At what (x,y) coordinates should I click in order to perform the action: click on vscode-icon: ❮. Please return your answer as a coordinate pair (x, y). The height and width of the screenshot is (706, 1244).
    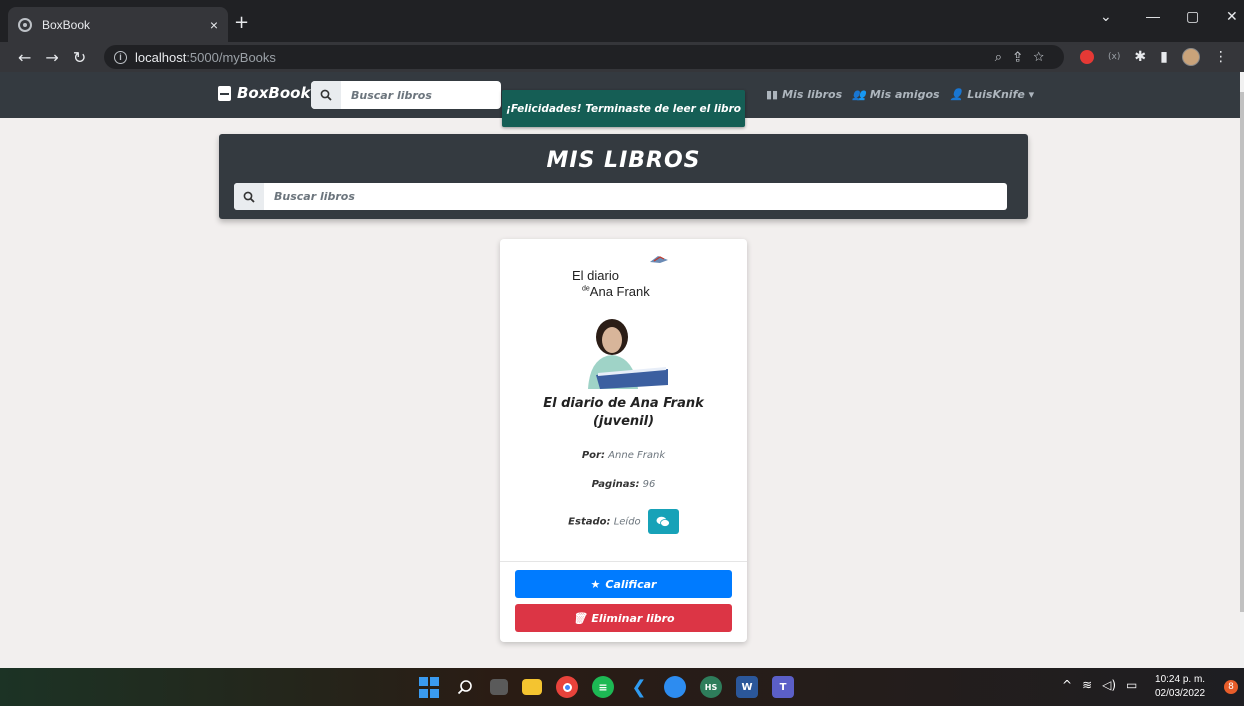
    Looking at the image, I should click on (639, 687).